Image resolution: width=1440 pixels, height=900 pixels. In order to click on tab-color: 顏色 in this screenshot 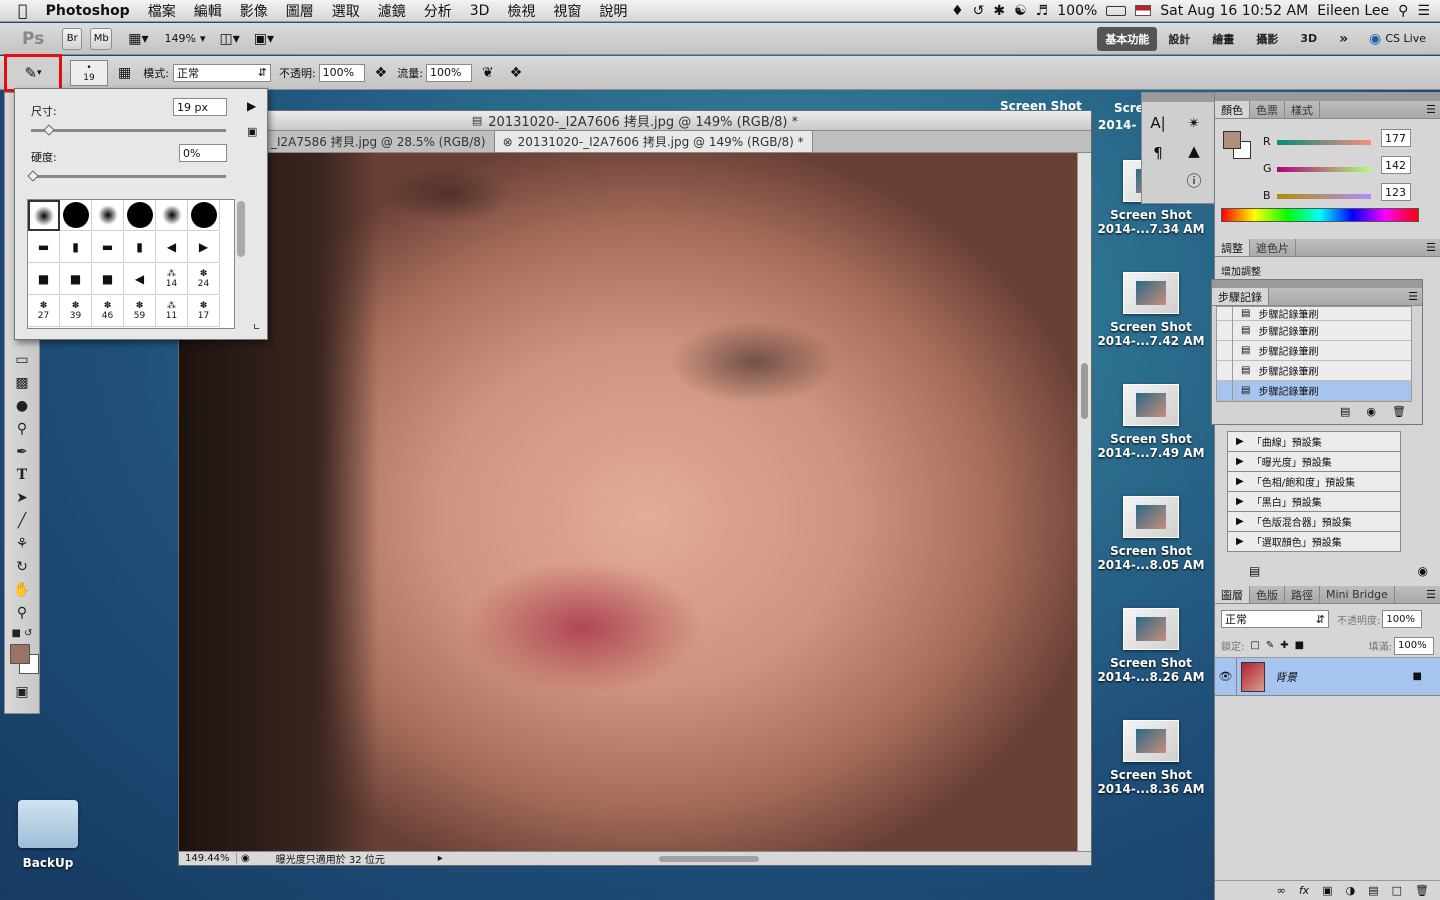, I will do `click(1232, 109)`.